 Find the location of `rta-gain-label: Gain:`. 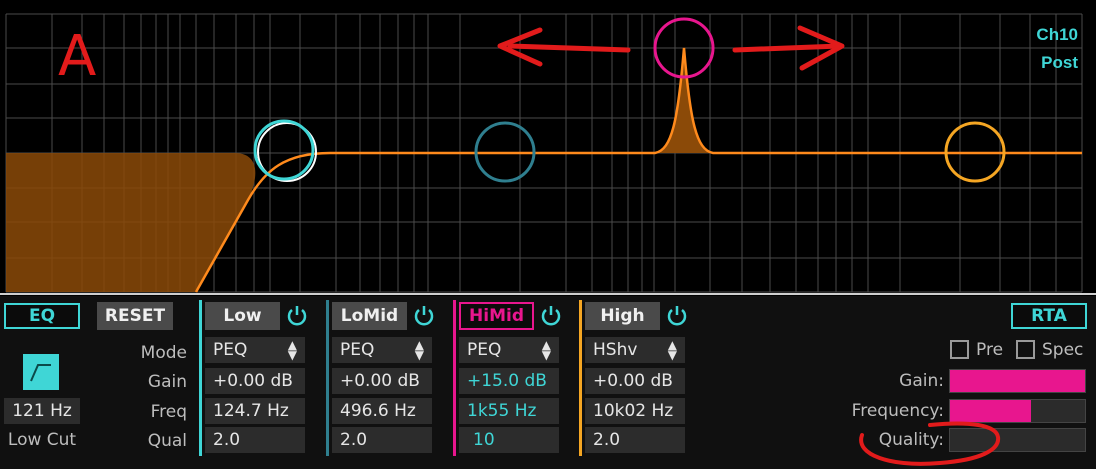

rta-gain-label: Gain: is located at coordinates (921, 381).